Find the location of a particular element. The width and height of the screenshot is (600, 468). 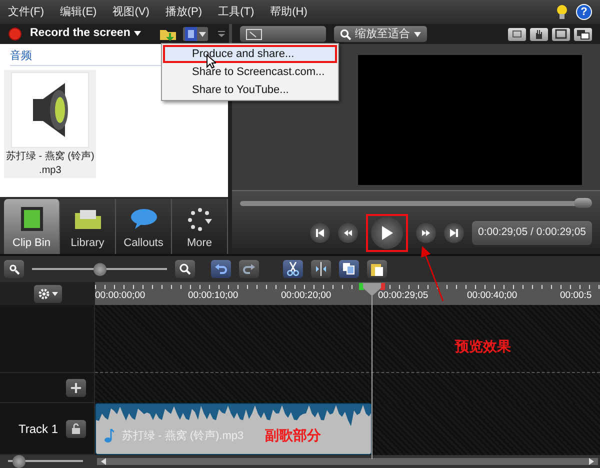

rewind-button is located at coordinates (348, 233).